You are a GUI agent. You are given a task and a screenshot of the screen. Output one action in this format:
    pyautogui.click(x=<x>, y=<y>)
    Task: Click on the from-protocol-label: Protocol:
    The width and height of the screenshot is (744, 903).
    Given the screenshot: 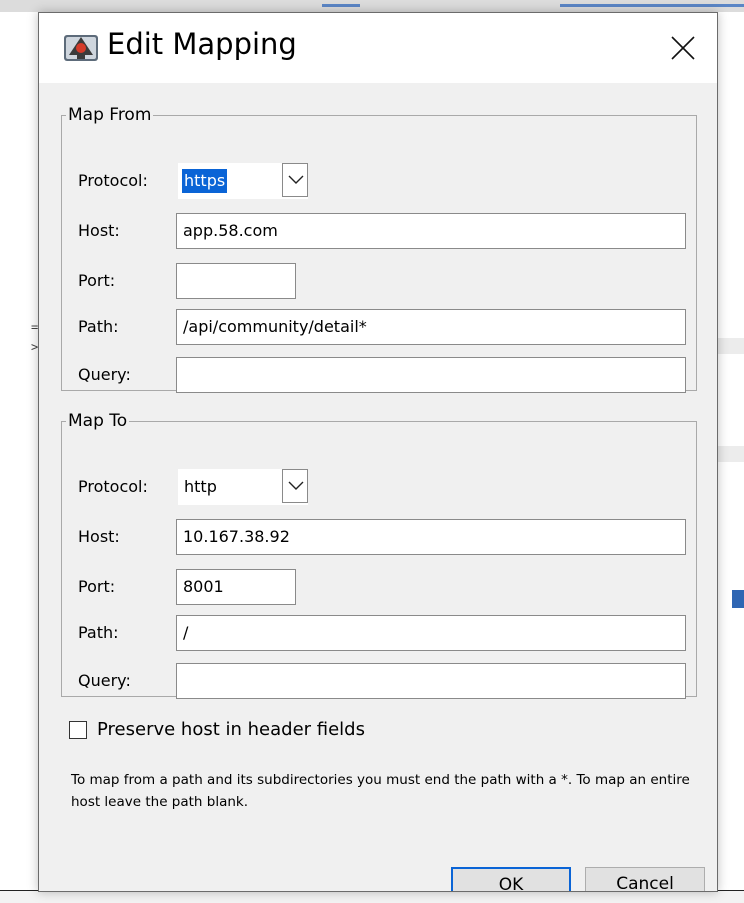 What is the action you would take?
    pyautogui.click(x=113, y=180)
    